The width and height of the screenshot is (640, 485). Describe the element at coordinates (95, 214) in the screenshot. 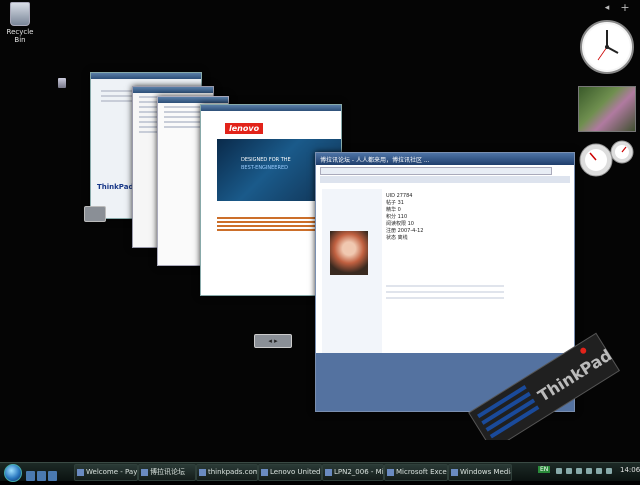

I see `side-control` at that location.